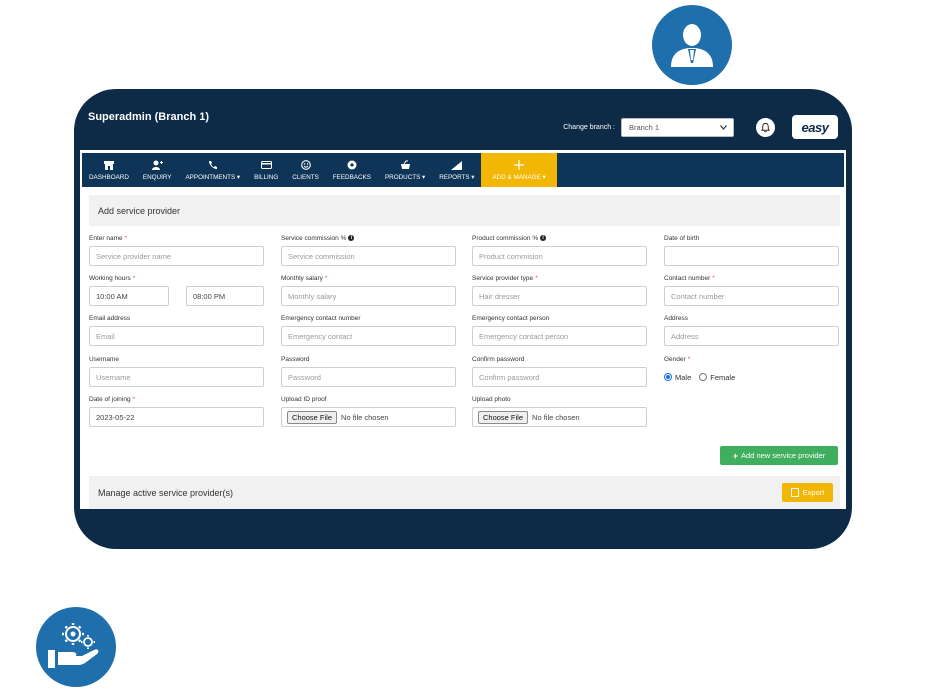 This screenshot has width=938, height=688. Describe the element at coordinates (109, 177) in the screenshot. I see `nav-dashboard-label: DASHBOARD` at that location.